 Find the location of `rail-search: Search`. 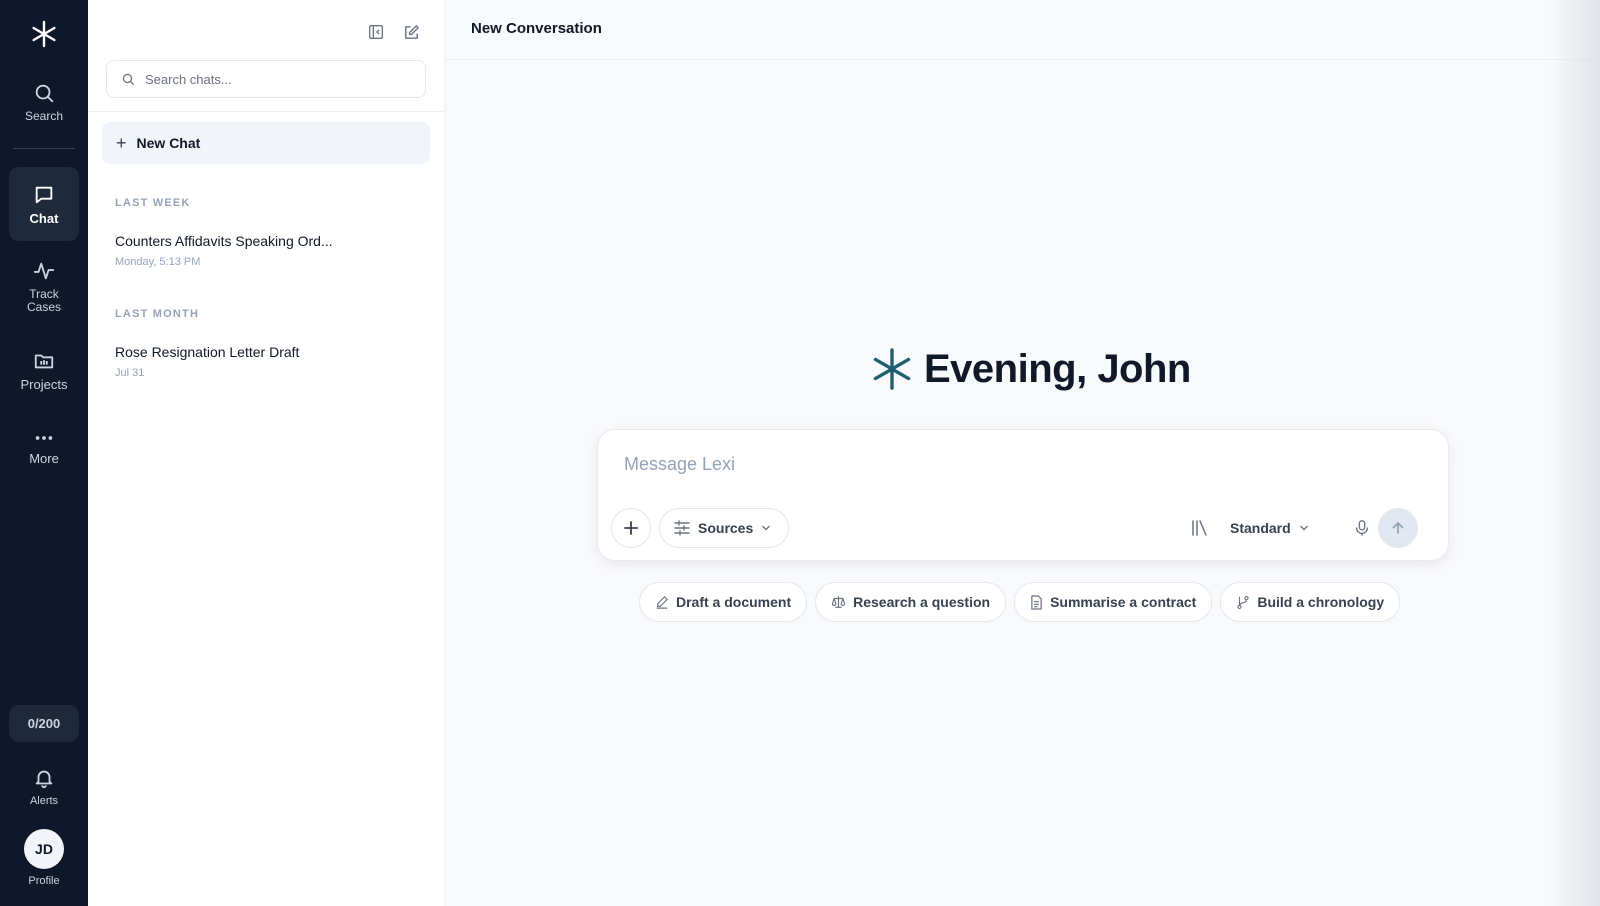

rail-search: Search is located at coordinates (44, 102).